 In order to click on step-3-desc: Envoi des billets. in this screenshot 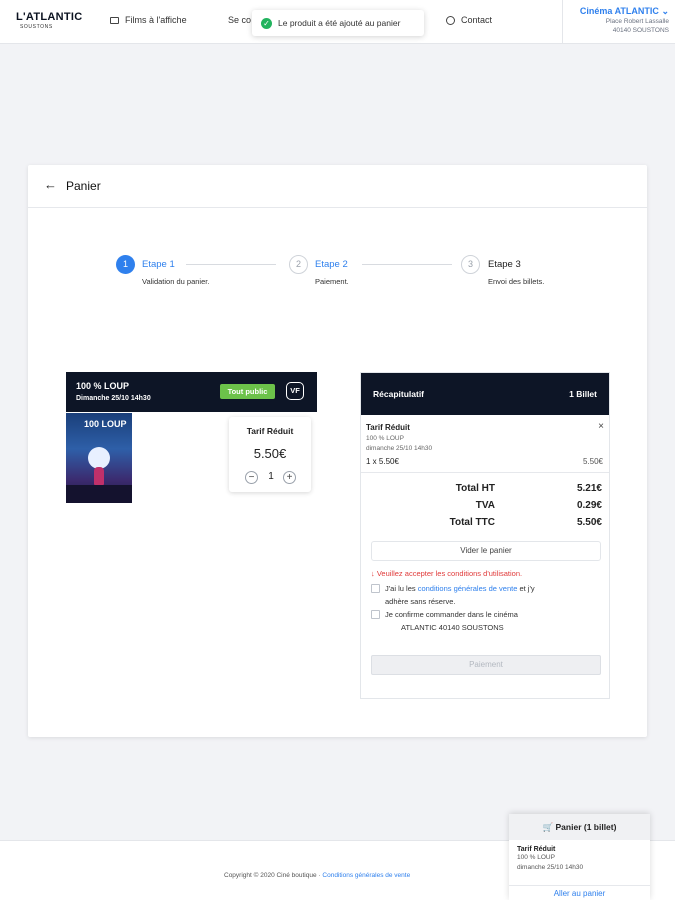, I will do `click(516, 281)`.